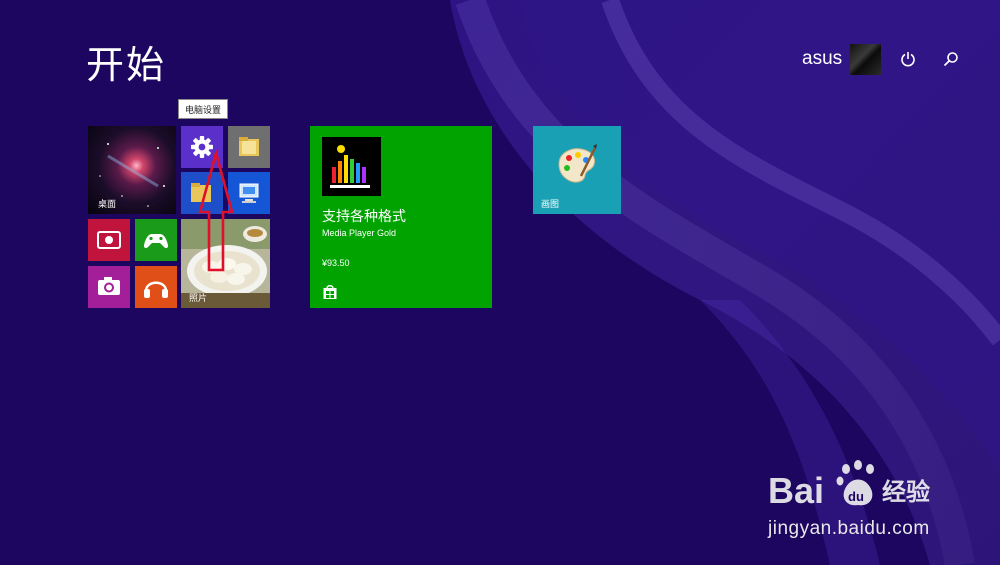  Describe the element at coordinates (822, 59) in the screenshot. I see `user-name: asus` at that location.